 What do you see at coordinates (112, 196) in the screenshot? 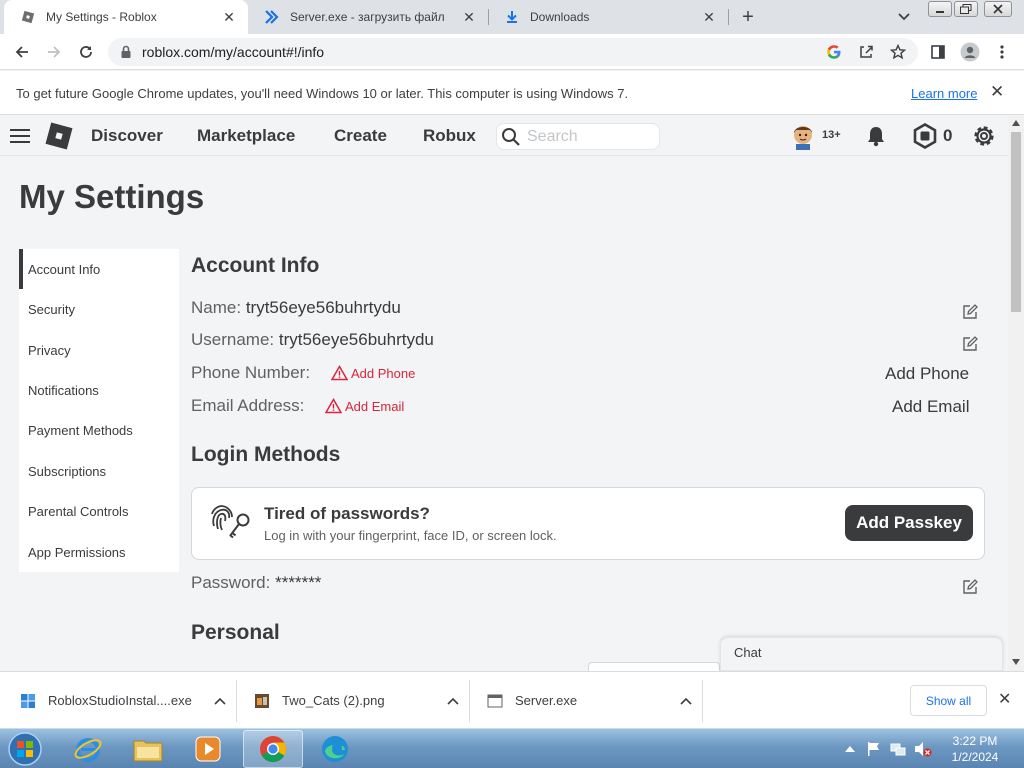
I see `page-title: My Settings` at bounding box center [112, 196].